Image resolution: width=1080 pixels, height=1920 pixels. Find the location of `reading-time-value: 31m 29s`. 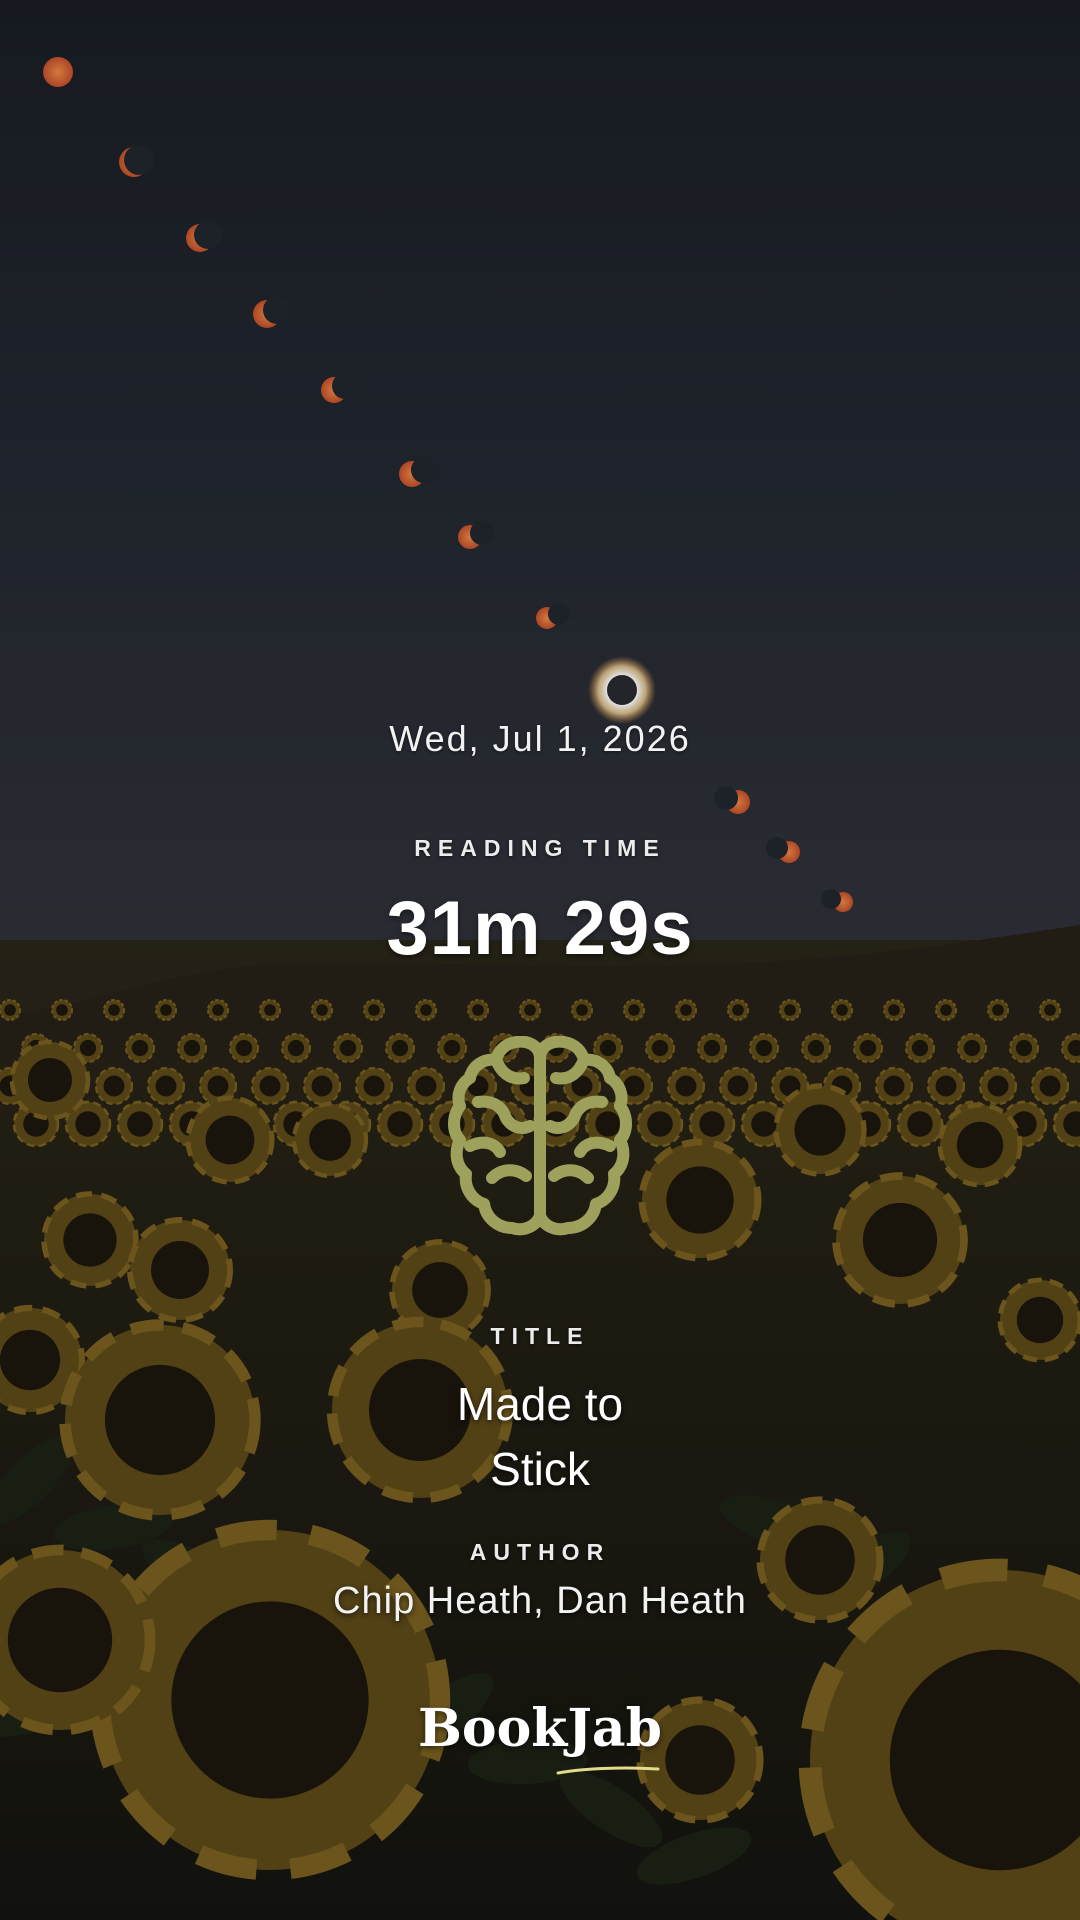

reading-time-value: 31m 29s is located at coordinates (540, 928).